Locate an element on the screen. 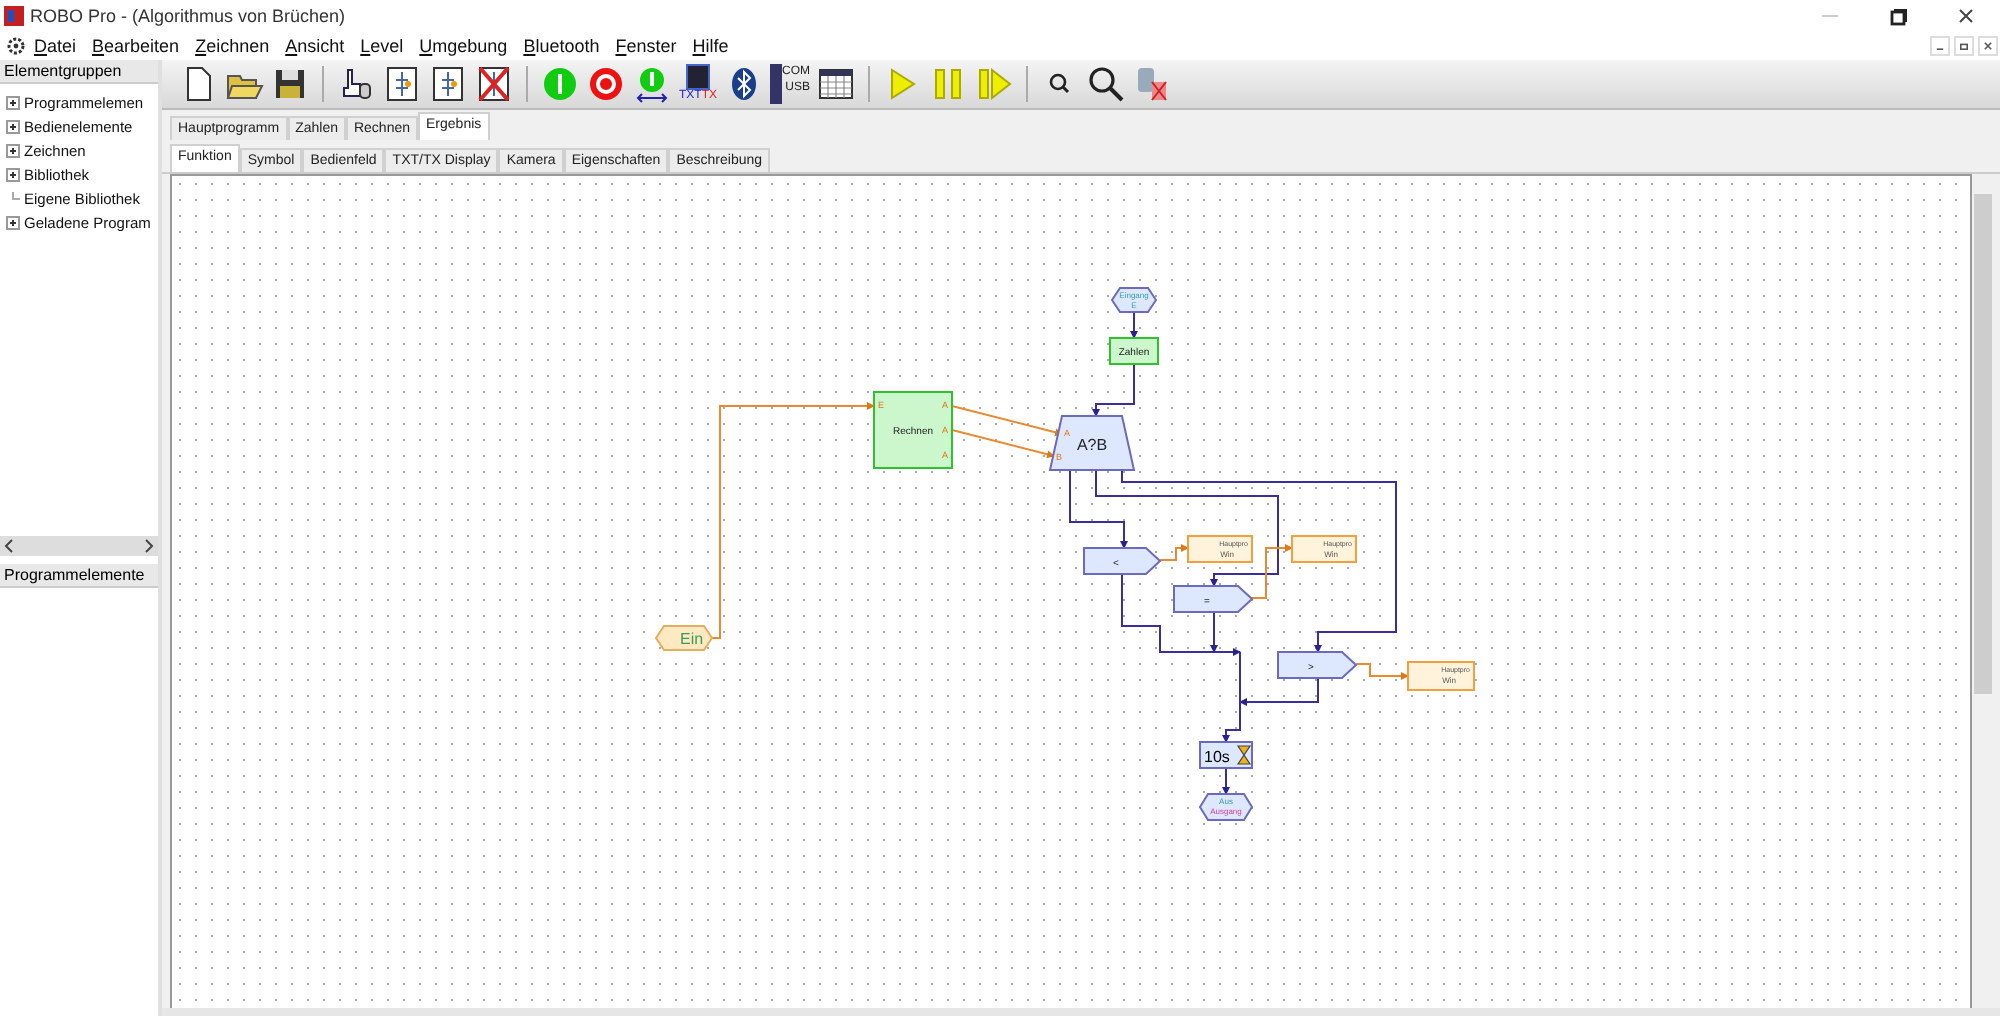 This screenshot has height=1016, width=2000. menu-item: Zeichnen is located at coordinates (232, 46).